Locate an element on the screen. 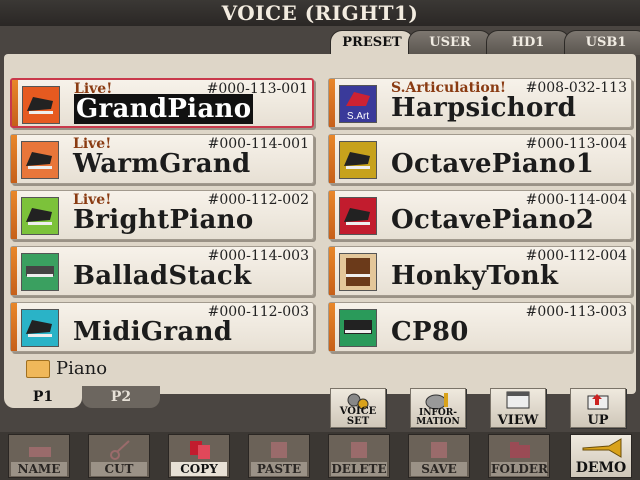 This screenshot has height=480, width=640. voice-name: MidiGrand is located at coordinates (153, 332).